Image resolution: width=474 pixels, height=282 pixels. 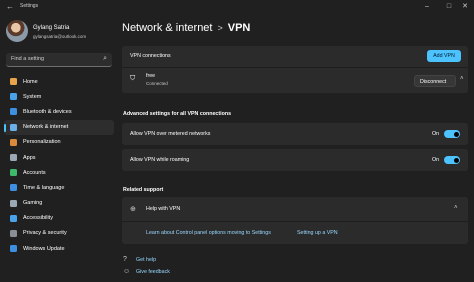 What do you see at coordinates (444, 56) in the screenshot?
I see `add-vpn-button: Add VPN` at bounding box center [444, 56].